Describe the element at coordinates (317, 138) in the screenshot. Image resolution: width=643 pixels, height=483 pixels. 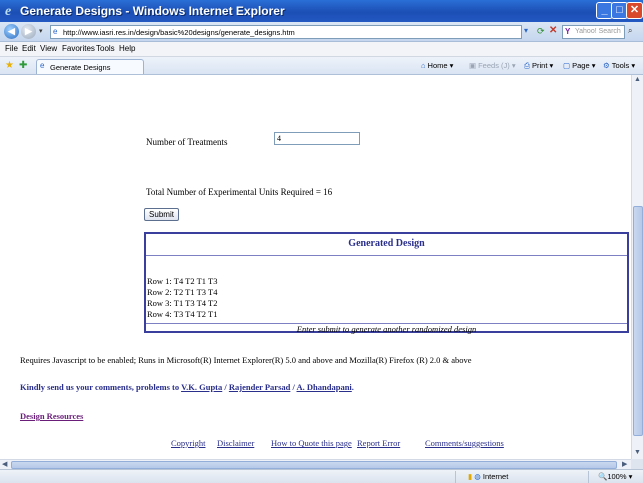
I see `treatments-input: 4` at that location.